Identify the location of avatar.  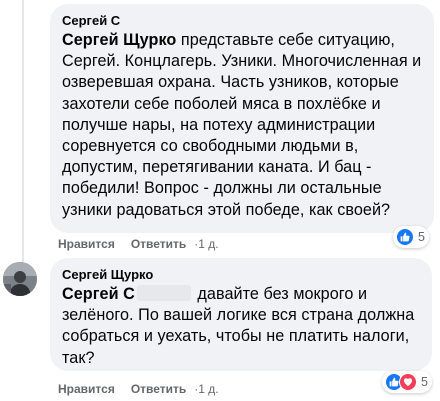
(20, 279).